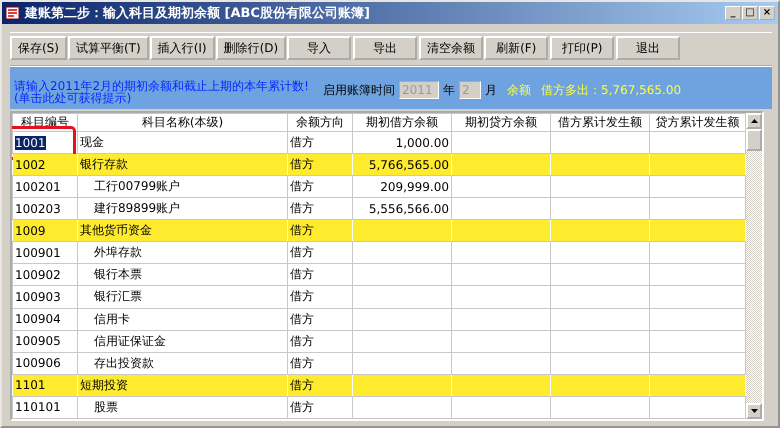 Image resolution: width=780 pixels, height=428 pixels. What do you see at coordinates (698, 123) in the screenshot?
I see `column-header: 贷方累计发生额` at bounding box center [698, 123].